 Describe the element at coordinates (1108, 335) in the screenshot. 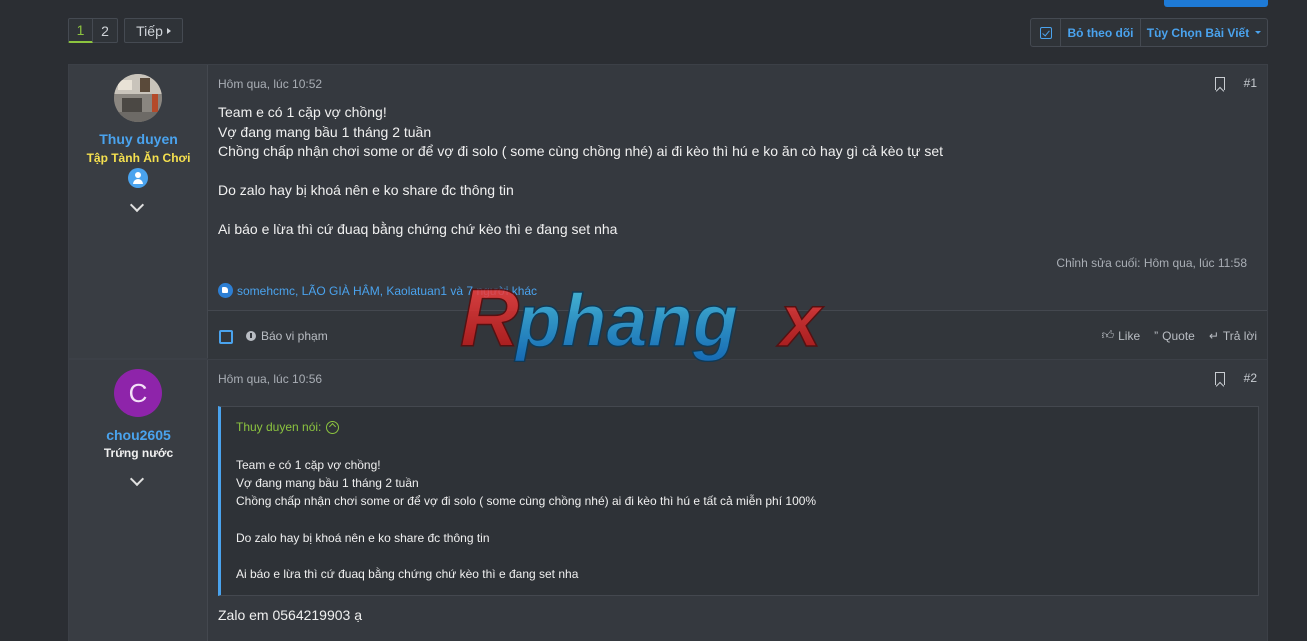

I see `thumbs-up-icon: 👍︎` at that location.